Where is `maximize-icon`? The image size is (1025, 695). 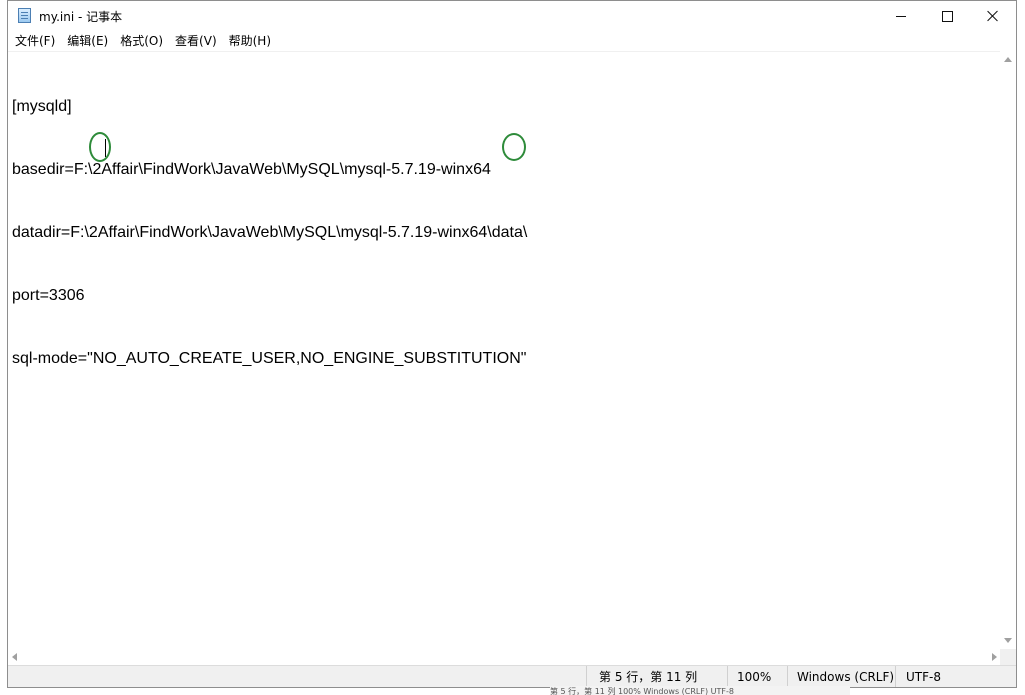
maximize-icon is located at coordinates (947, 16).